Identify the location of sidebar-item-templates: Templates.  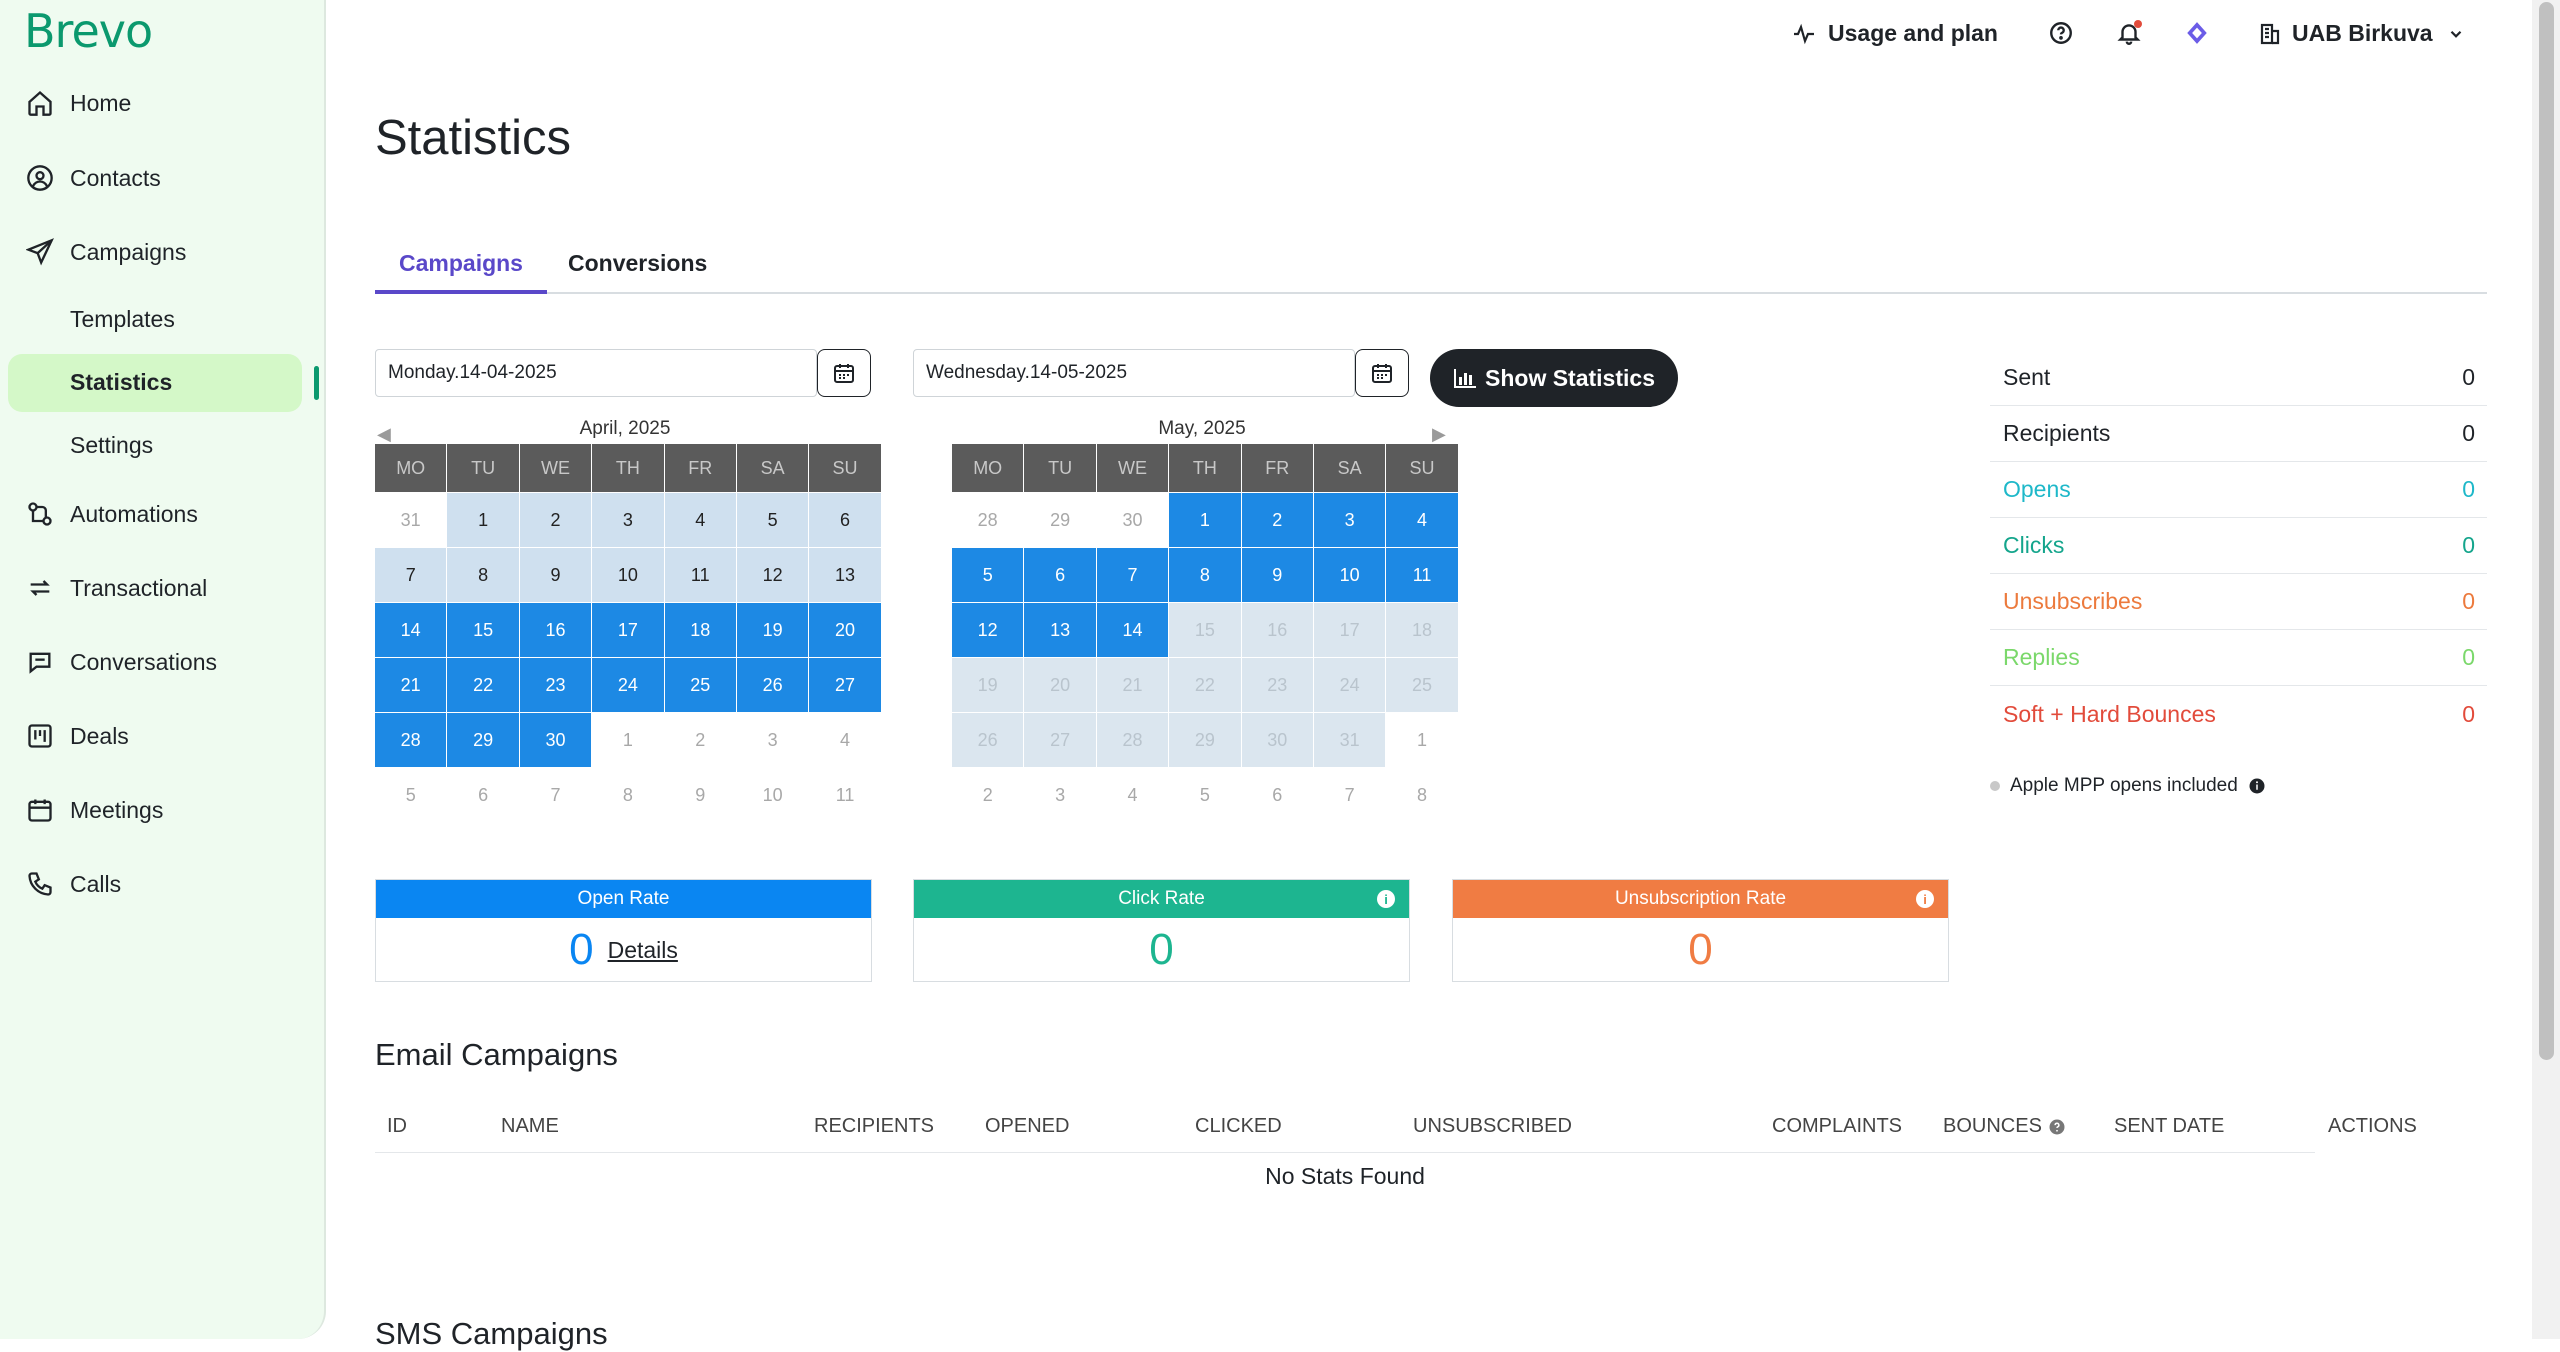
(122, 319).